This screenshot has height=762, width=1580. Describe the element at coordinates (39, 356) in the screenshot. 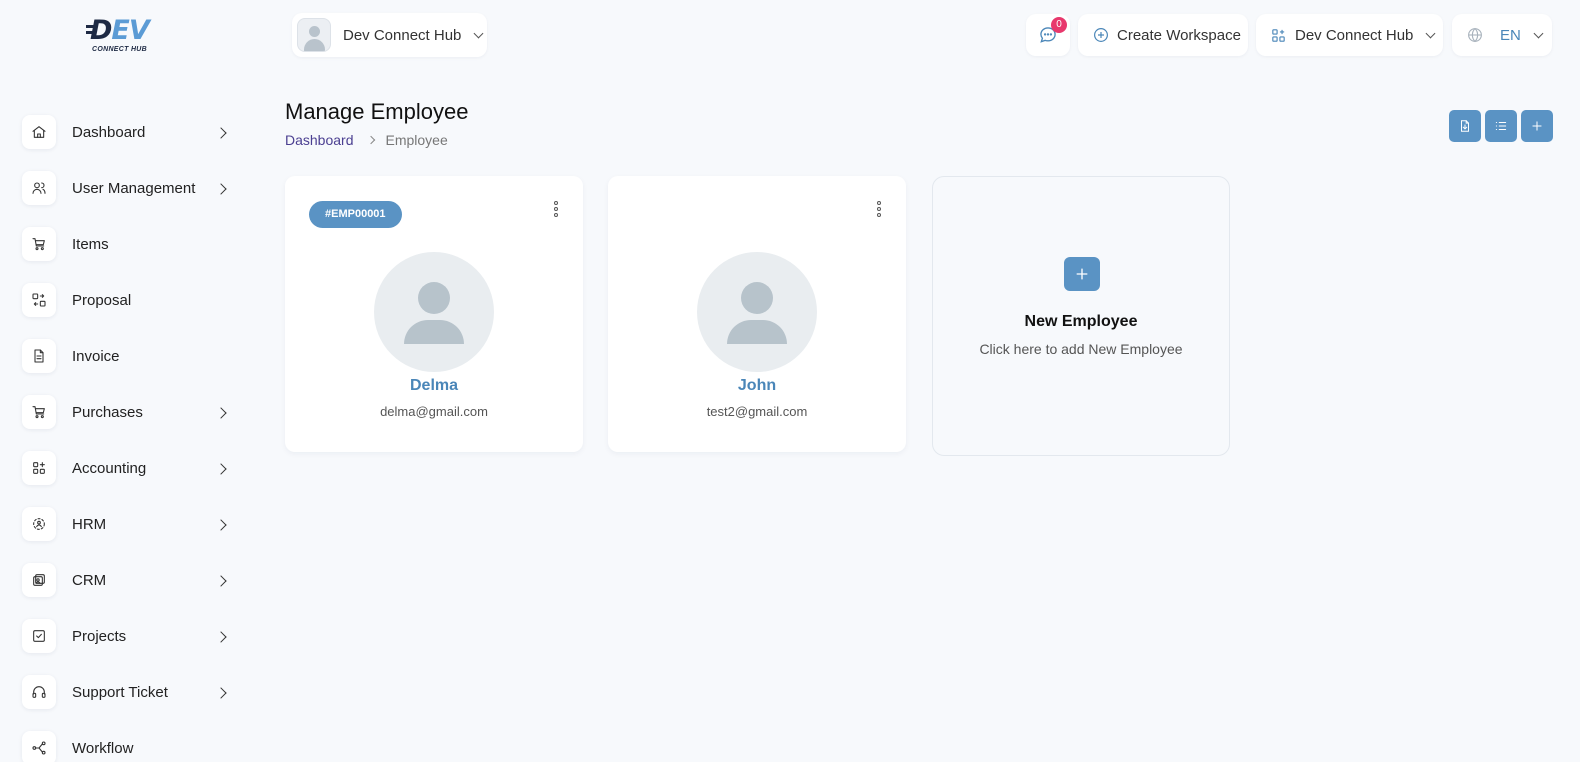

I see `file-icon` at that location.